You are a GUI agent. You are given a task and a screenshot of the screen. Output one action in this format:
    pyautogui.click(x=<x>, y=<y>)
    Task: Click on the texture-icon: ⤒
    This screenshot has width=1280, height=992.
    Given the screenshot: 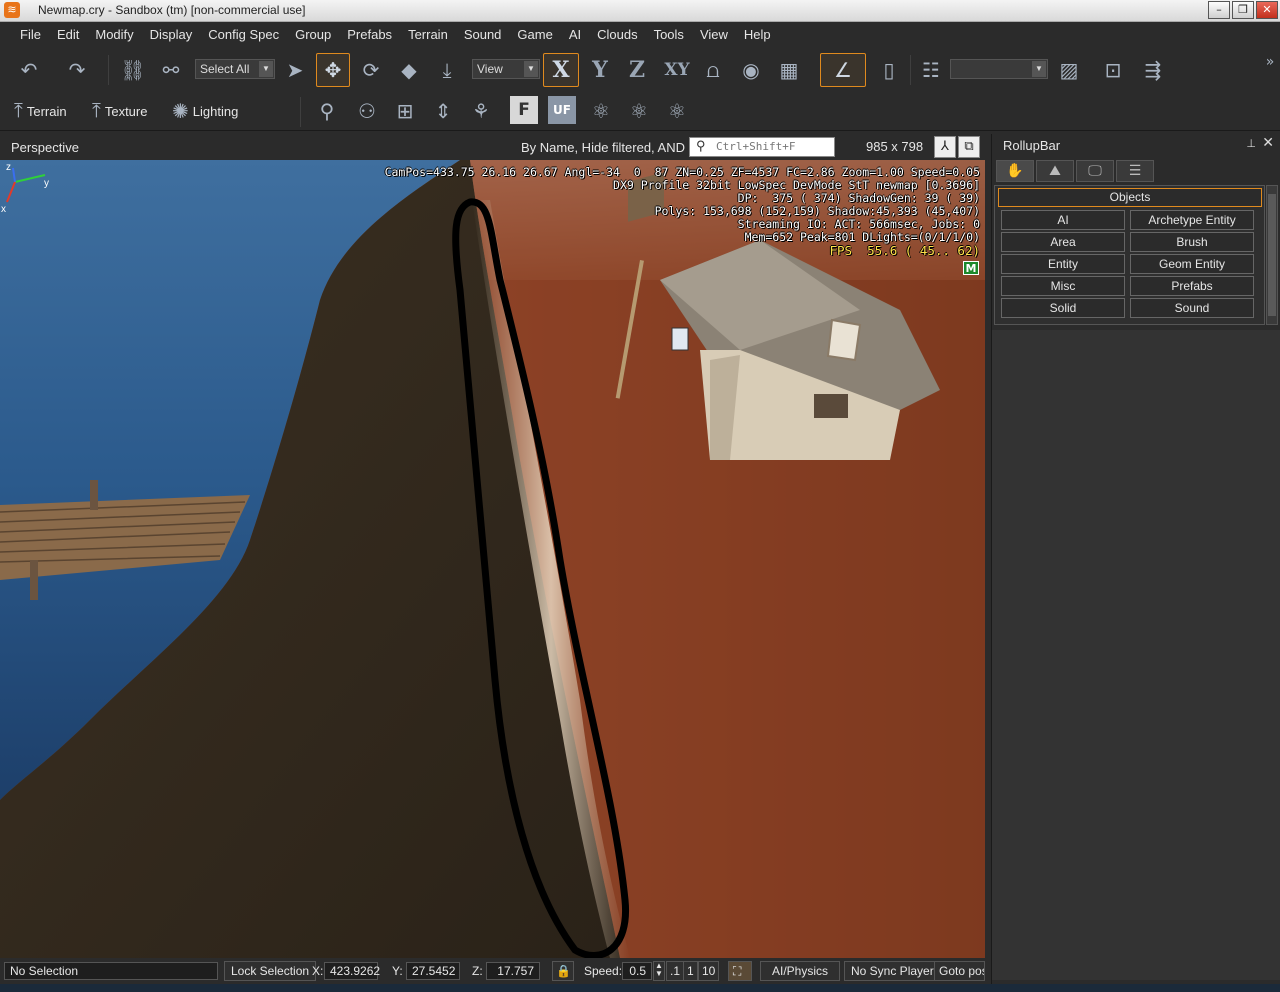 What is the action you would take?
    pyautogui.click(x=96, y=110)
    